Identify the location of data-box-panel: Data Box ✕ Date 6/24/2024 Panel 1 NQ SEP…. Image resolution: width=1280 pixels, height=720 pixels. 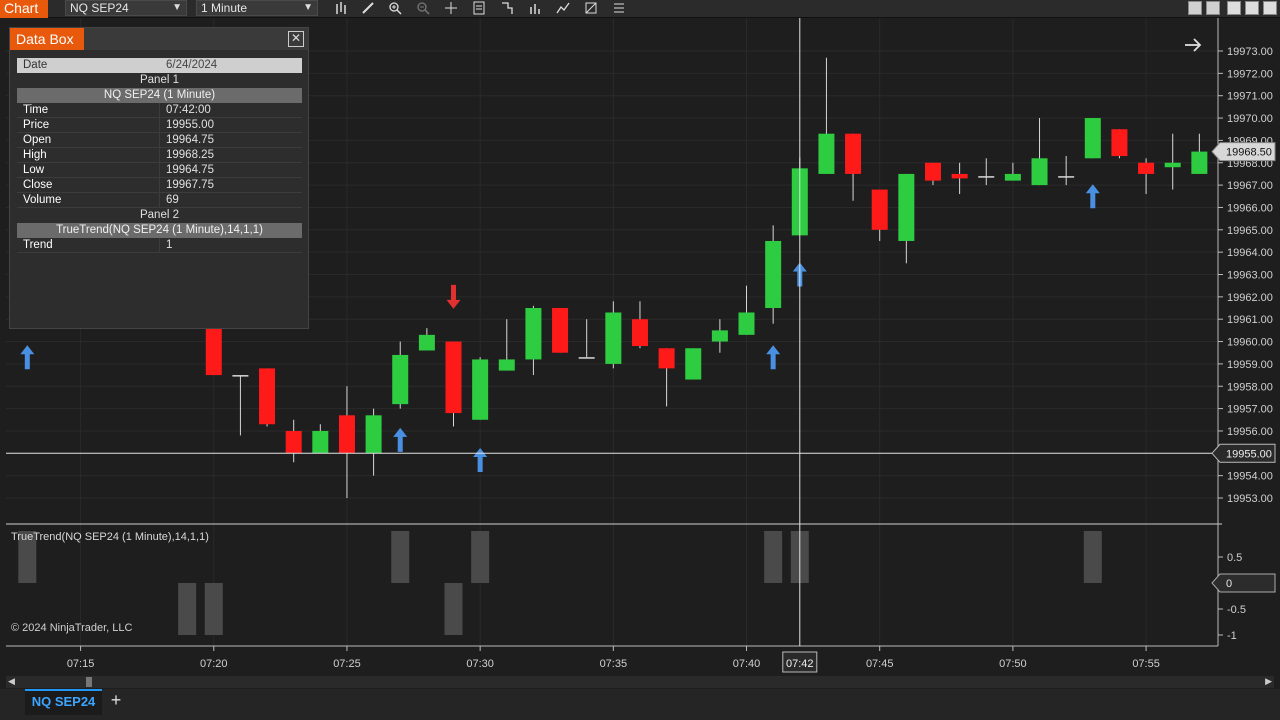
(159, 178).